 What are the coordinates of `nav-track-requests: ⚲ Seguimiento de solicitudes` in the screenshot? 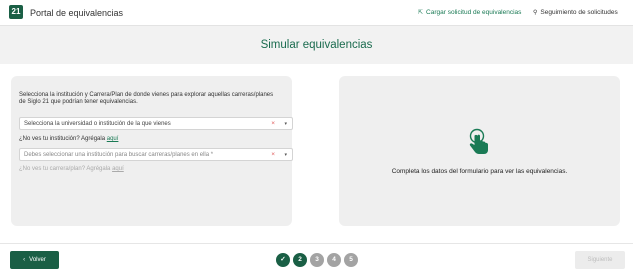 It's located at (575, 12).